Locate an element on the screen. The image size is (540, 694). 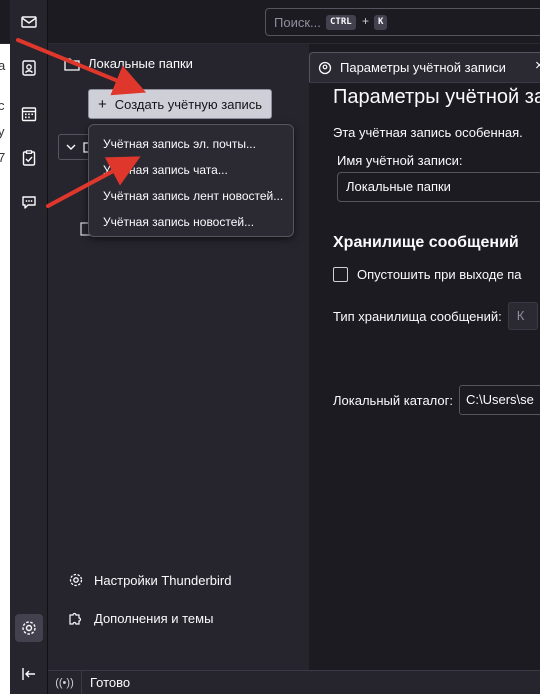
tasks-space-button is located at coordinates (29, 158).